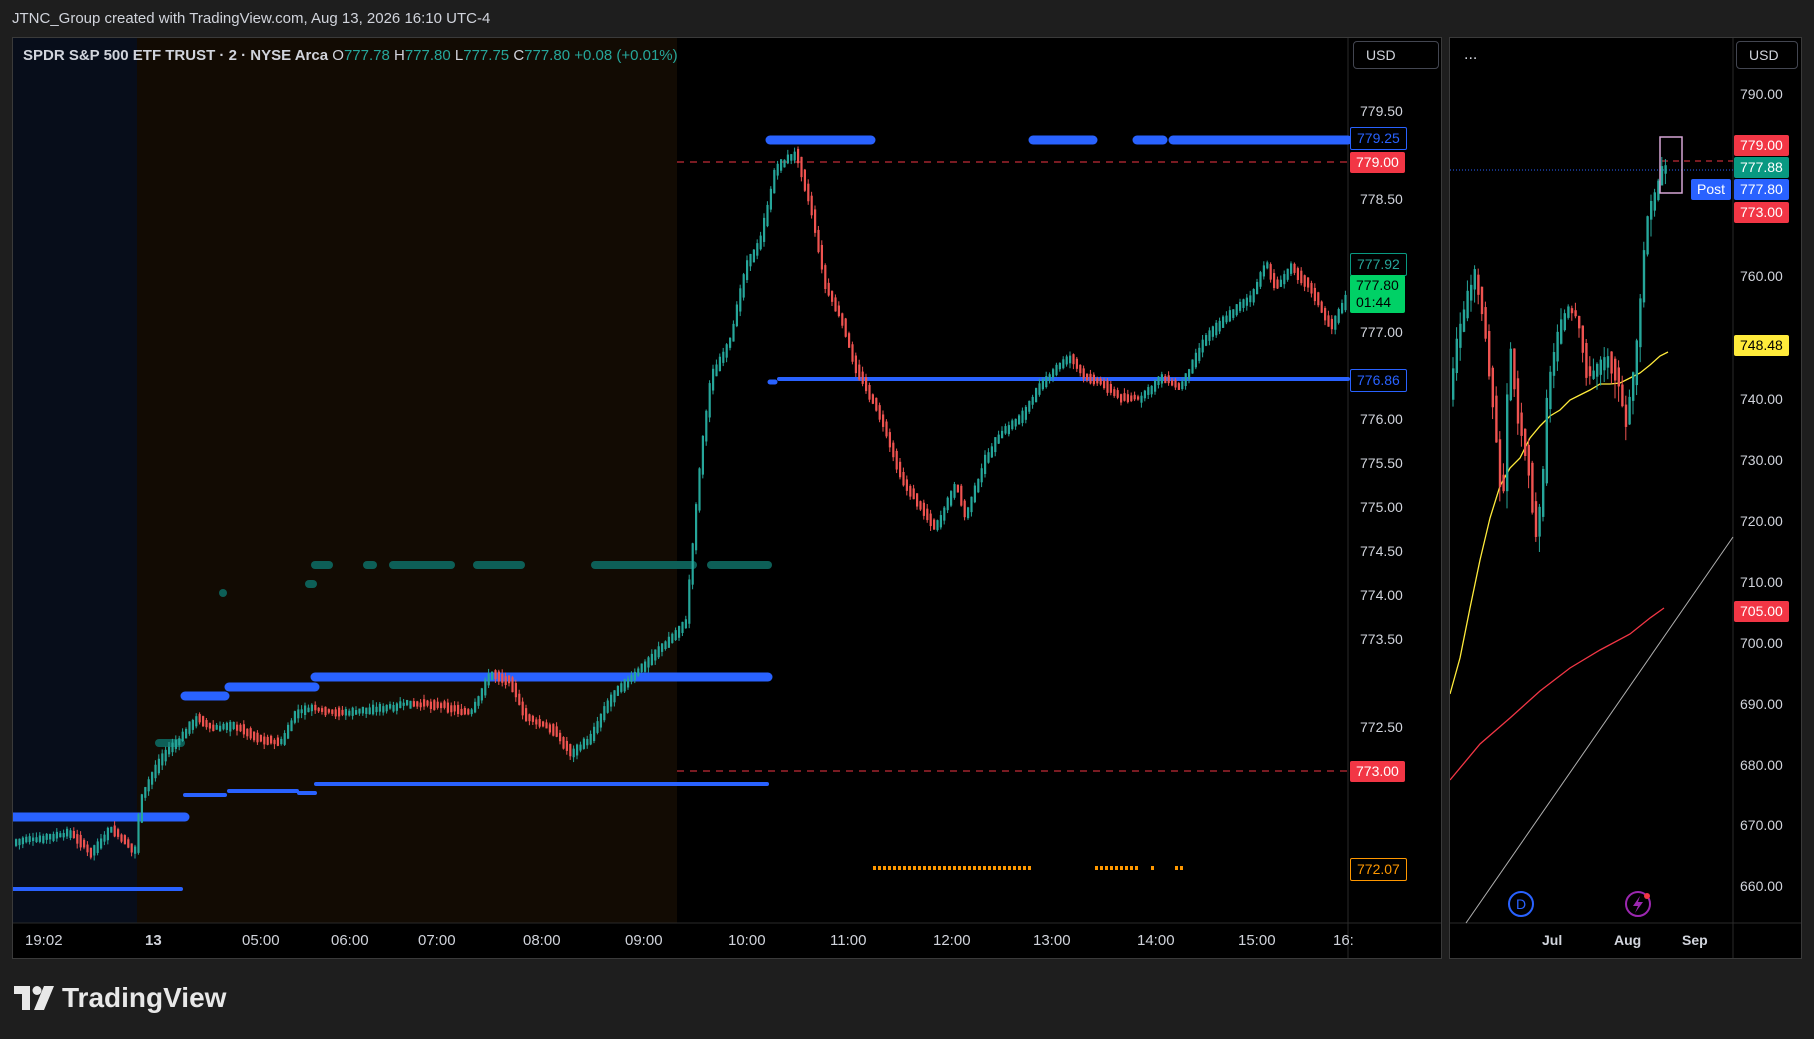  I want to click on price-axis-label: 773.50, so click(1381, 639).